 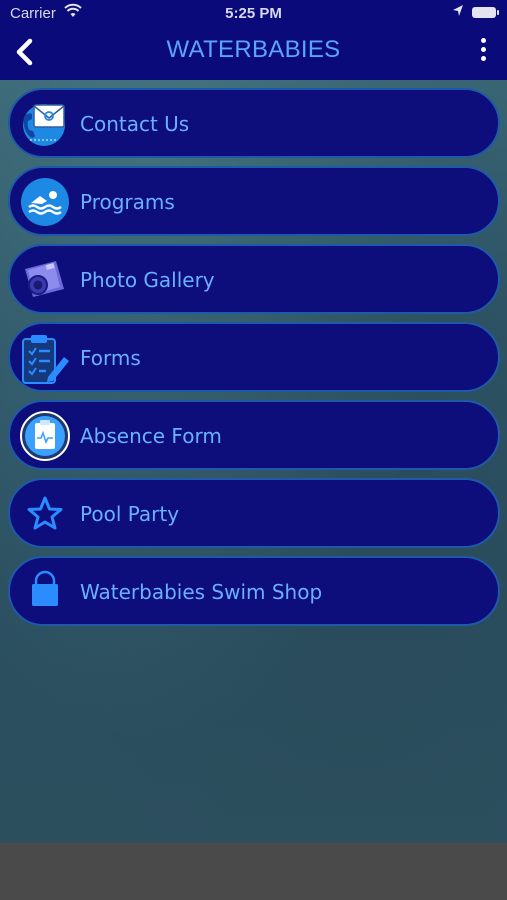 I want to click on bottom-bar, so click(x=253, y=871).